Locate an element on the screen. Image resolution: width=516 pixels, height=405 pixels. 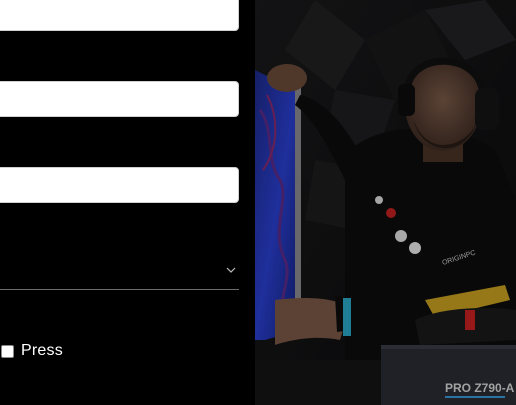
press-checkbox-label: Press is located at coordinates (42, 350).